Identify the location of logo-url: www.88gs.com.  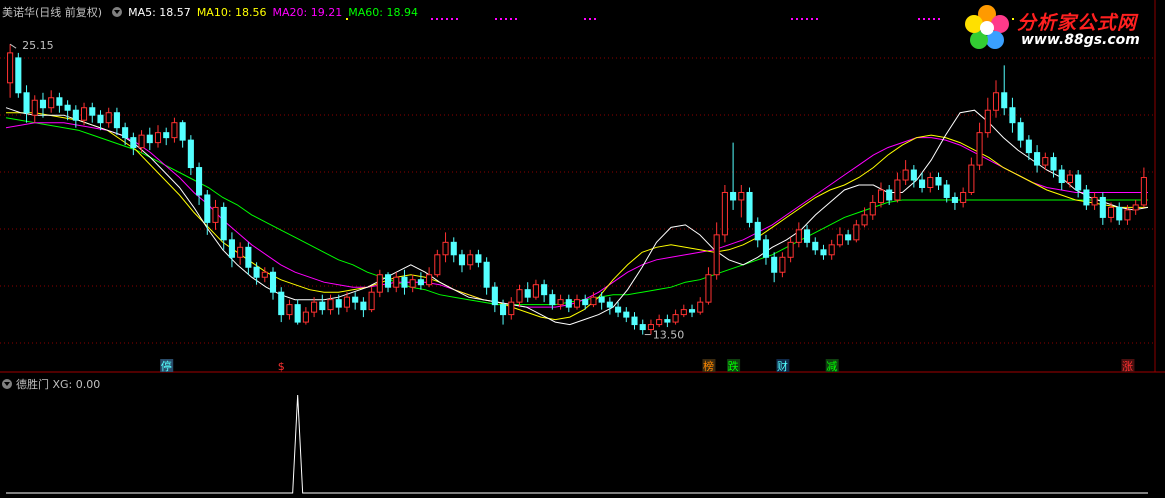
(1080, 40).